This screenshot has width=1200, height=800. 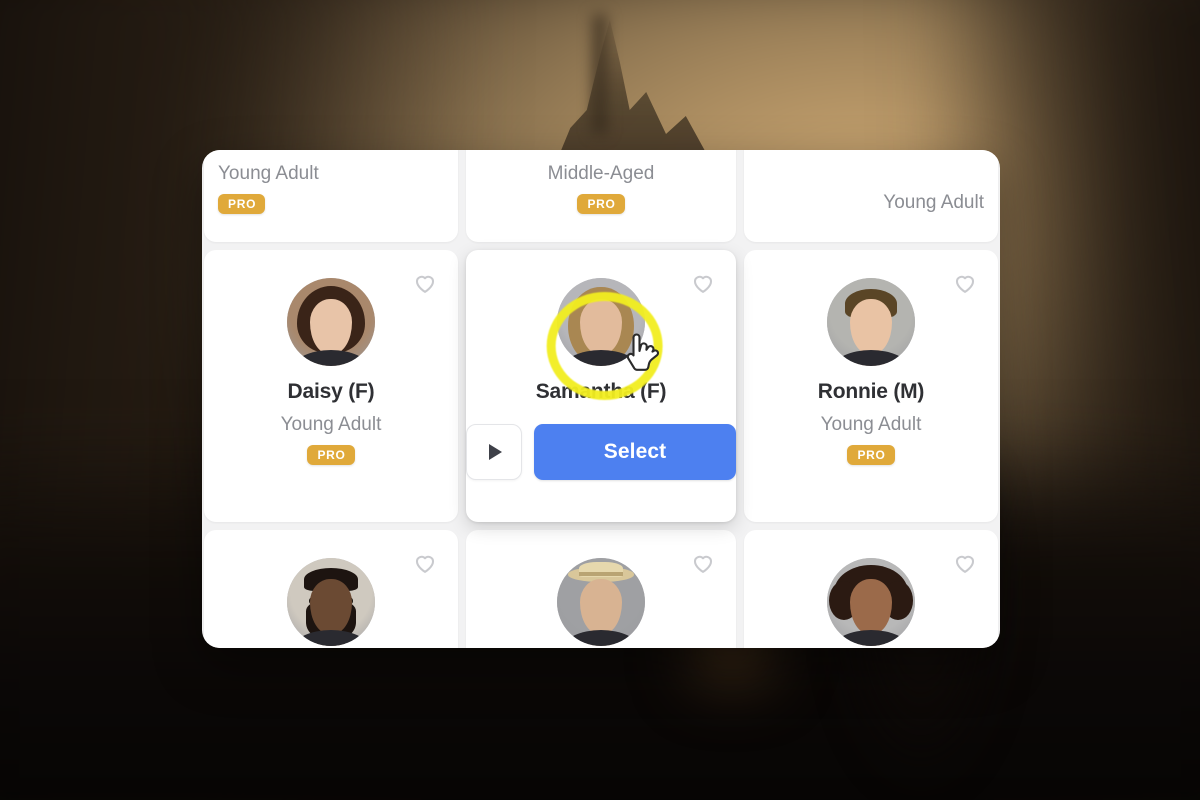 I want to click on character-card: Young Adult PRO, so click(x=331, y=196).